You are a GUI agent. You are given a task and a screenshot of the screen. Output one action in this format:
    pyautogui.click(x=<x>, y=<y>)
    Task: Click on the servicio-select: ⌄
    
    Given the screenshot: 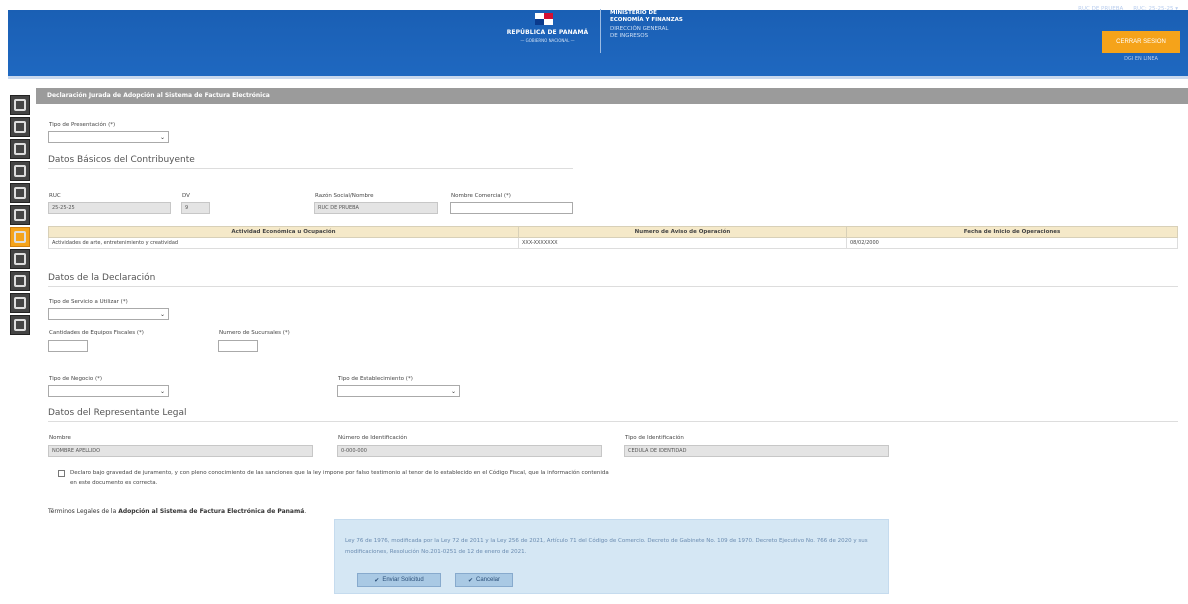 What is the action you would take?
    pyautogui.click(x=108, y=314)
    